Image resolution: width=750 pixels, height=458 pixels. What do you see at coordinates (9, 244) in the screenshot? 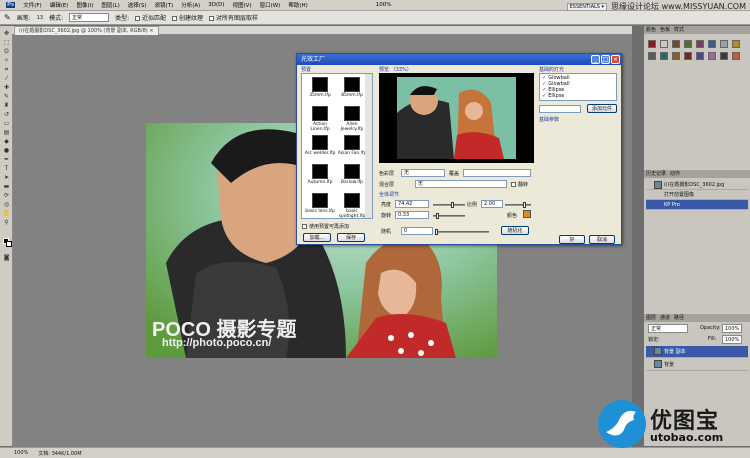
I see `background-color-swatch` at bounding box center [9, 244].